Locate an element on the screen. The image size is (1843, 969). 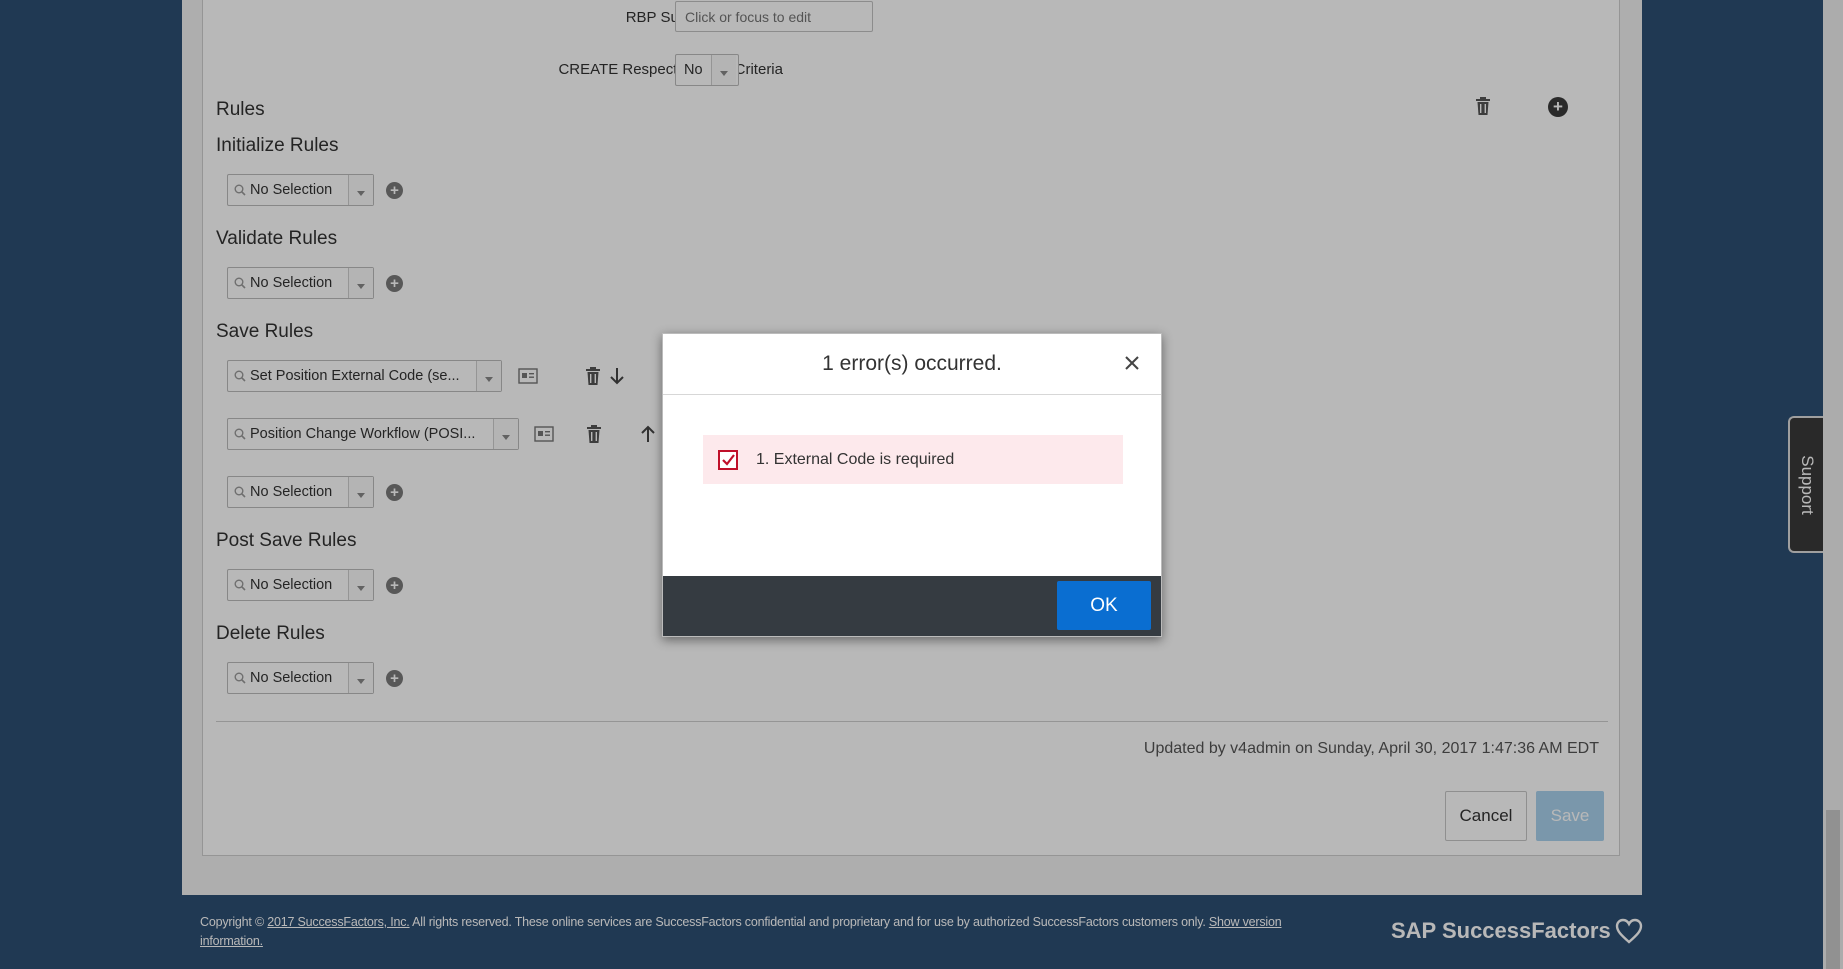
close-button is located at coordinates (1132, 363).